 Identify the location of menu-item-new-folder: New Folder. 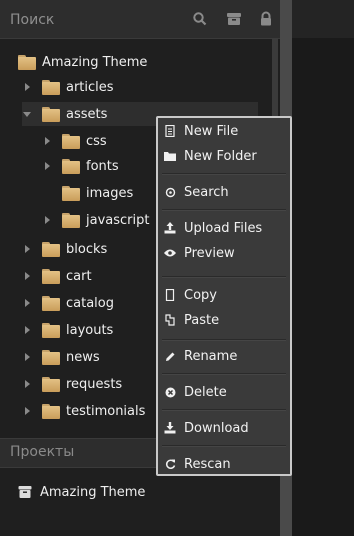
(210, 156).